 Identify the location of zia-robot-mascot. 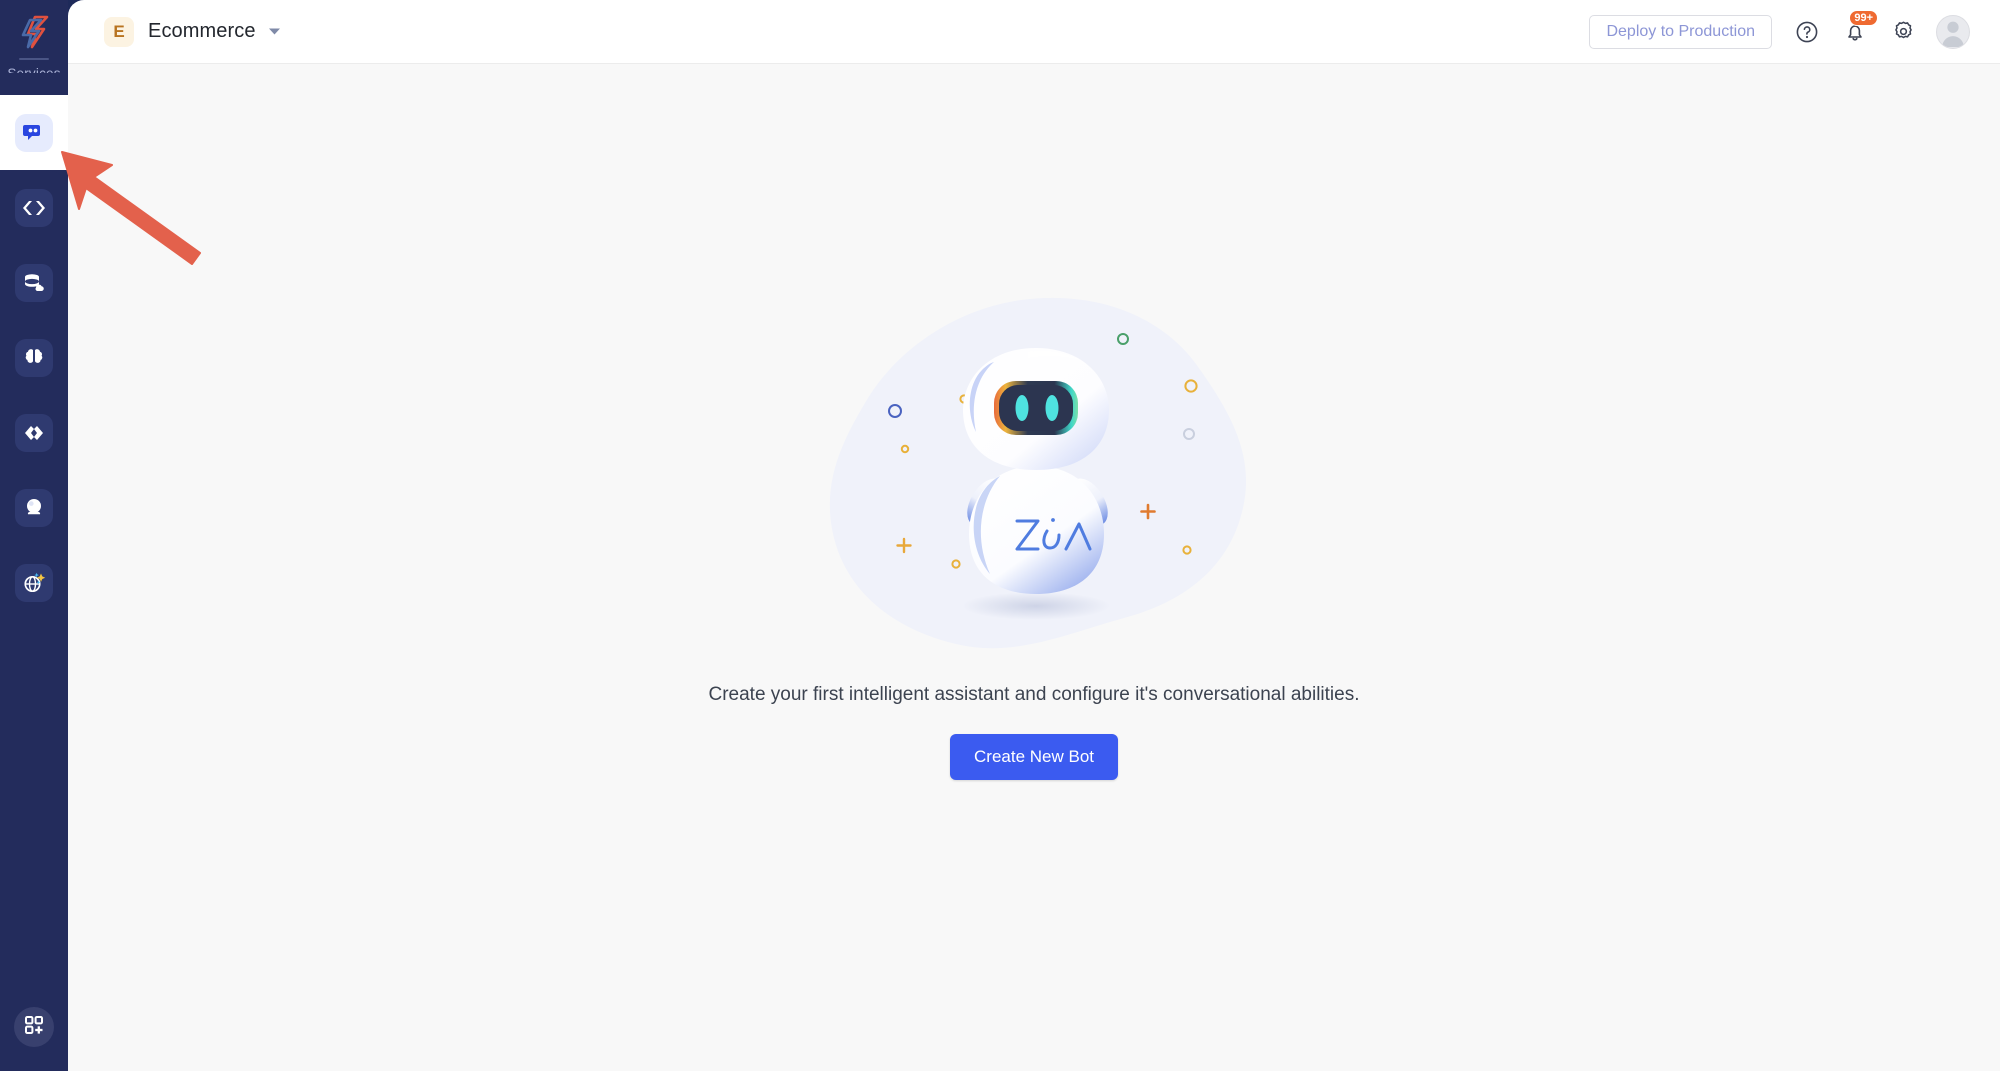
(1038, 473).